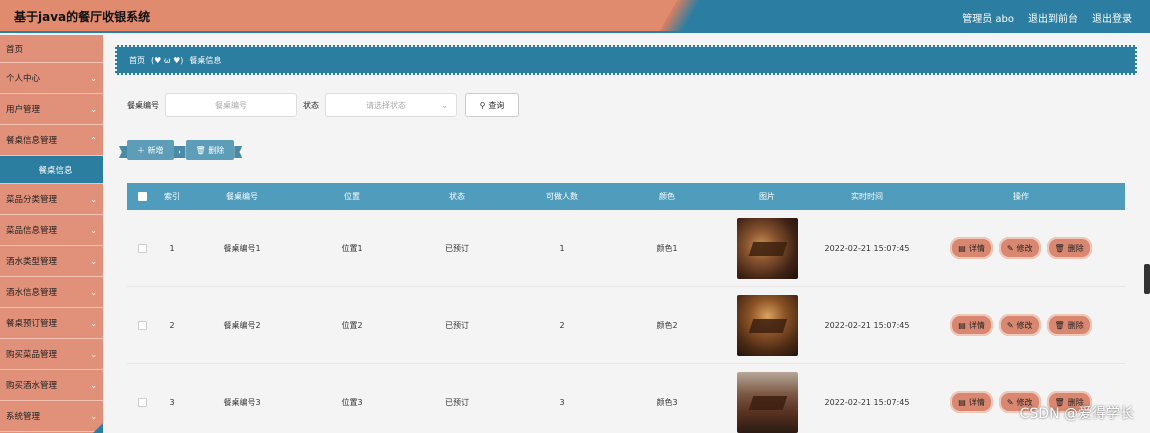 Image resolution: width=1150 pixels, height=433 pixels. I want to click on logout-link: 退出登录, so click(1112, 17).